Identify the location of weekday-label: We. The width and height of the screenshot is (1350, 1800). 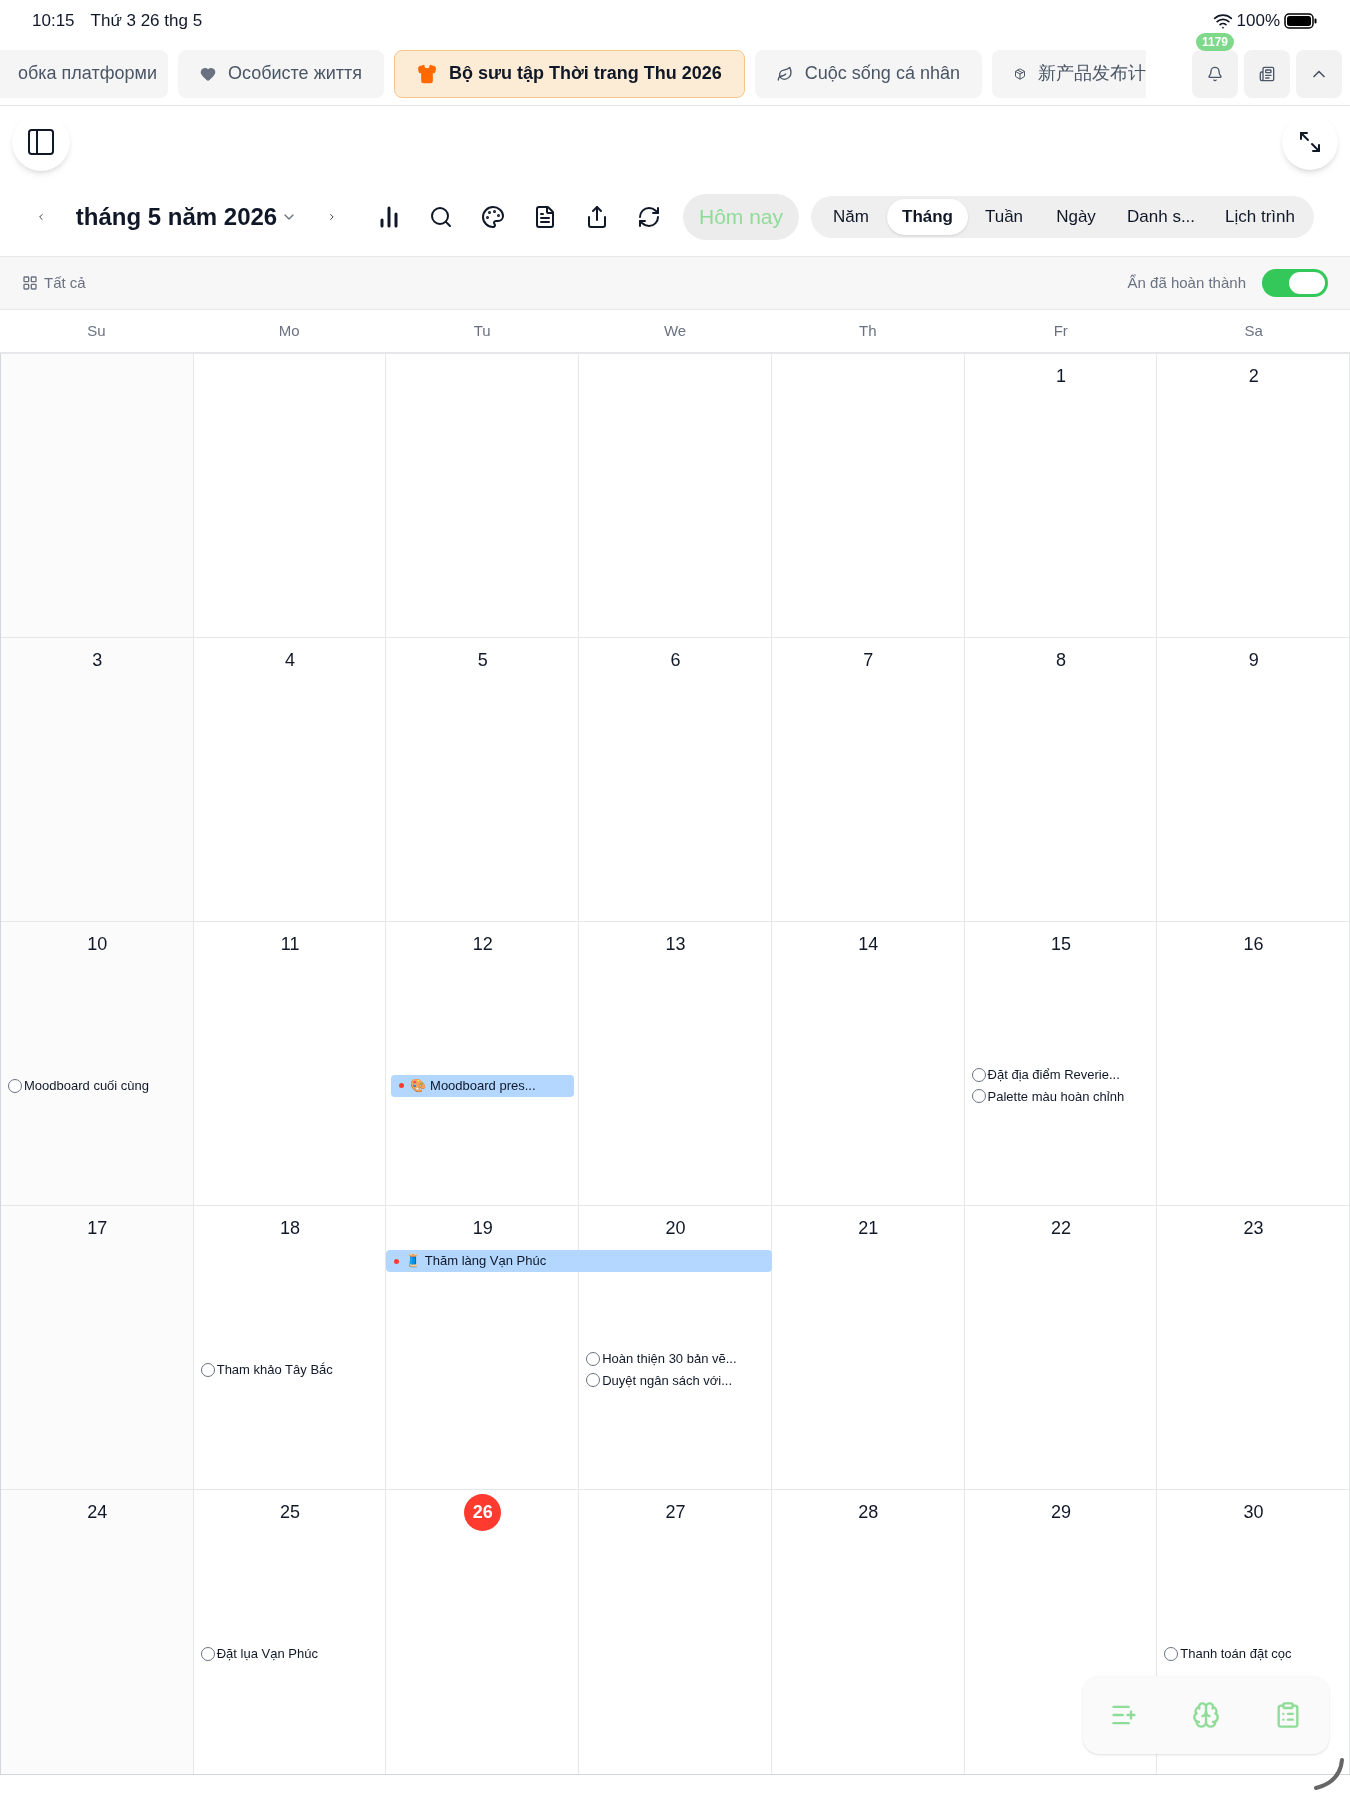
(675, 330).